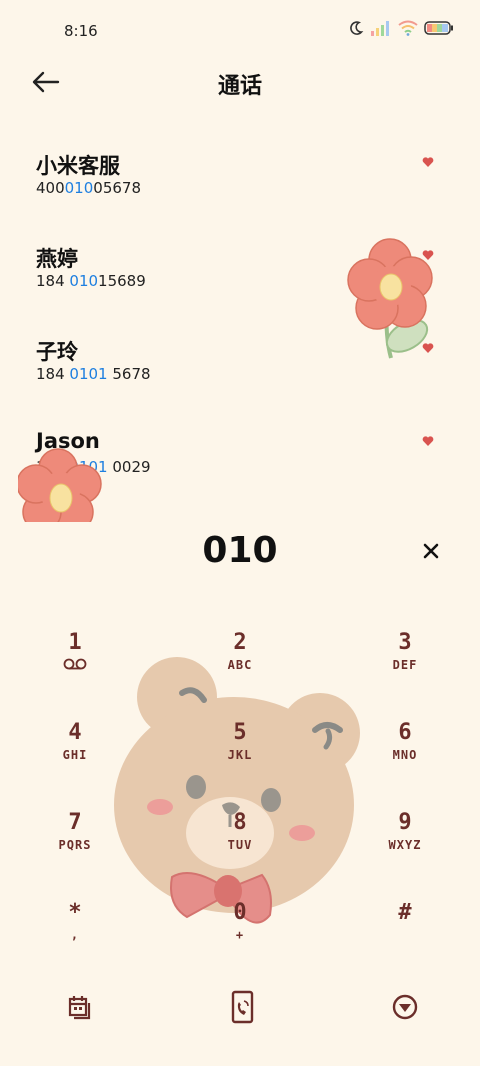 This screenshot has width=480, height=1066. I want to click on calendar-icon, so click(79, 1007).